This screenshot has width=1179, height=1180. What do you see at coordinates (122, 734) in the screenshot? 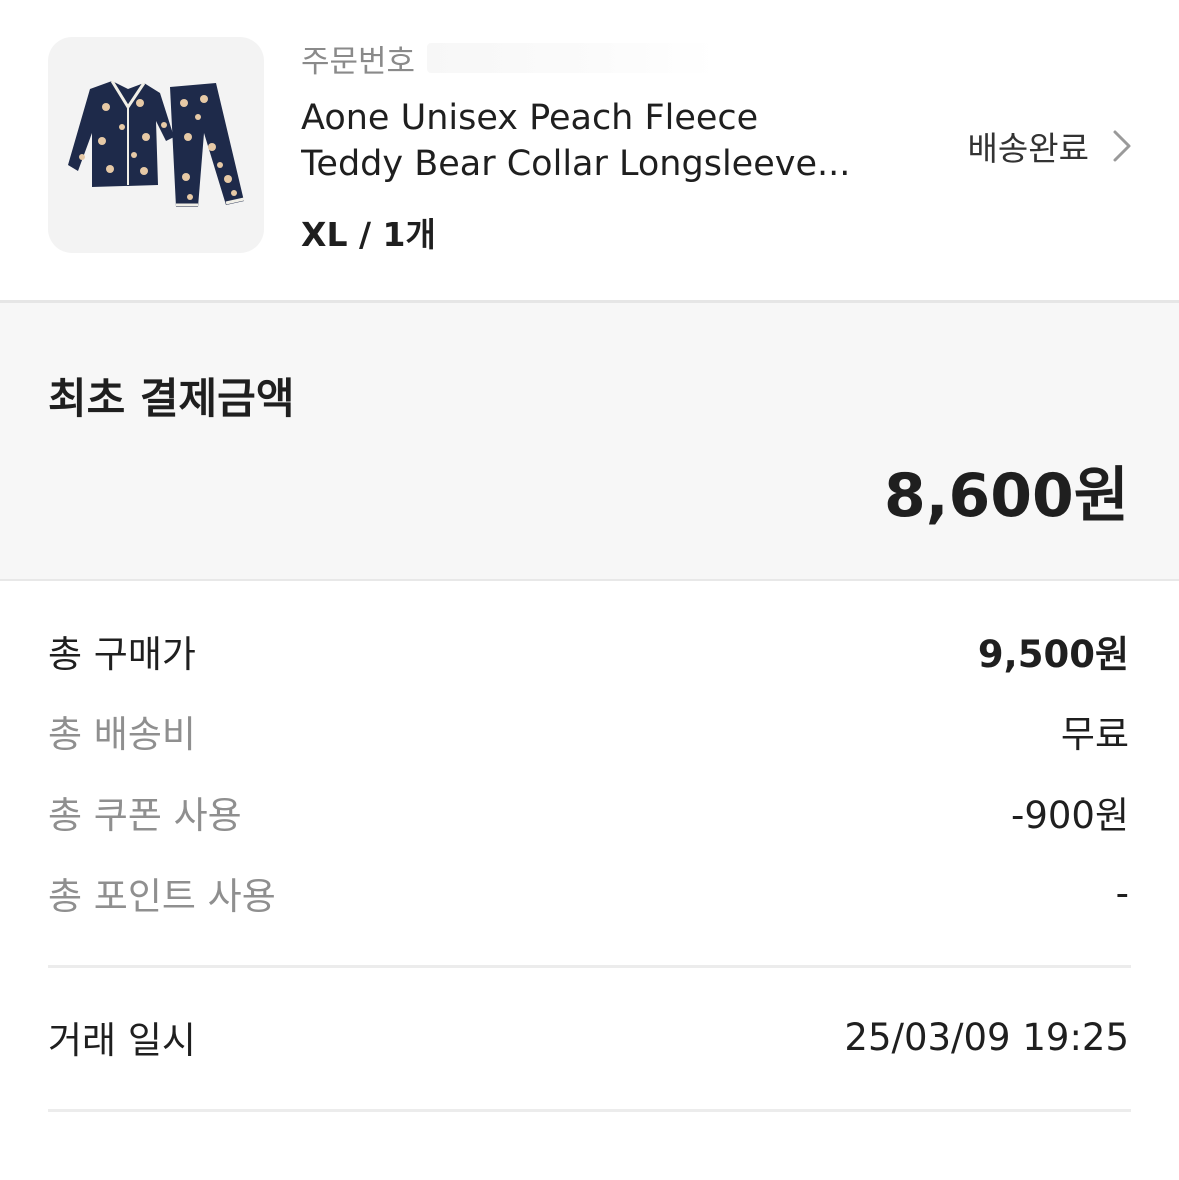
I see `shipping-fee-label: 총 배송비` at bounding box center [122, 734].